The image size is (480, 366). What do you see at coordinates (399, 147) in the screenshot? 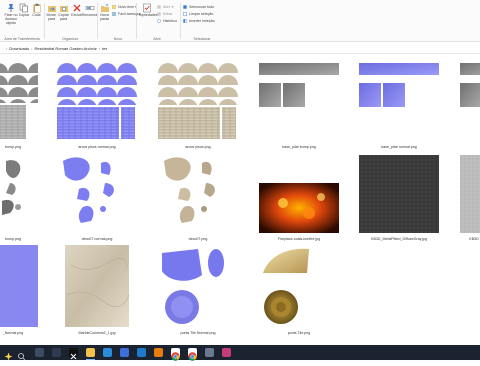
I see `file-name: base_pilar normal.png` at bounding box center [399, 147].